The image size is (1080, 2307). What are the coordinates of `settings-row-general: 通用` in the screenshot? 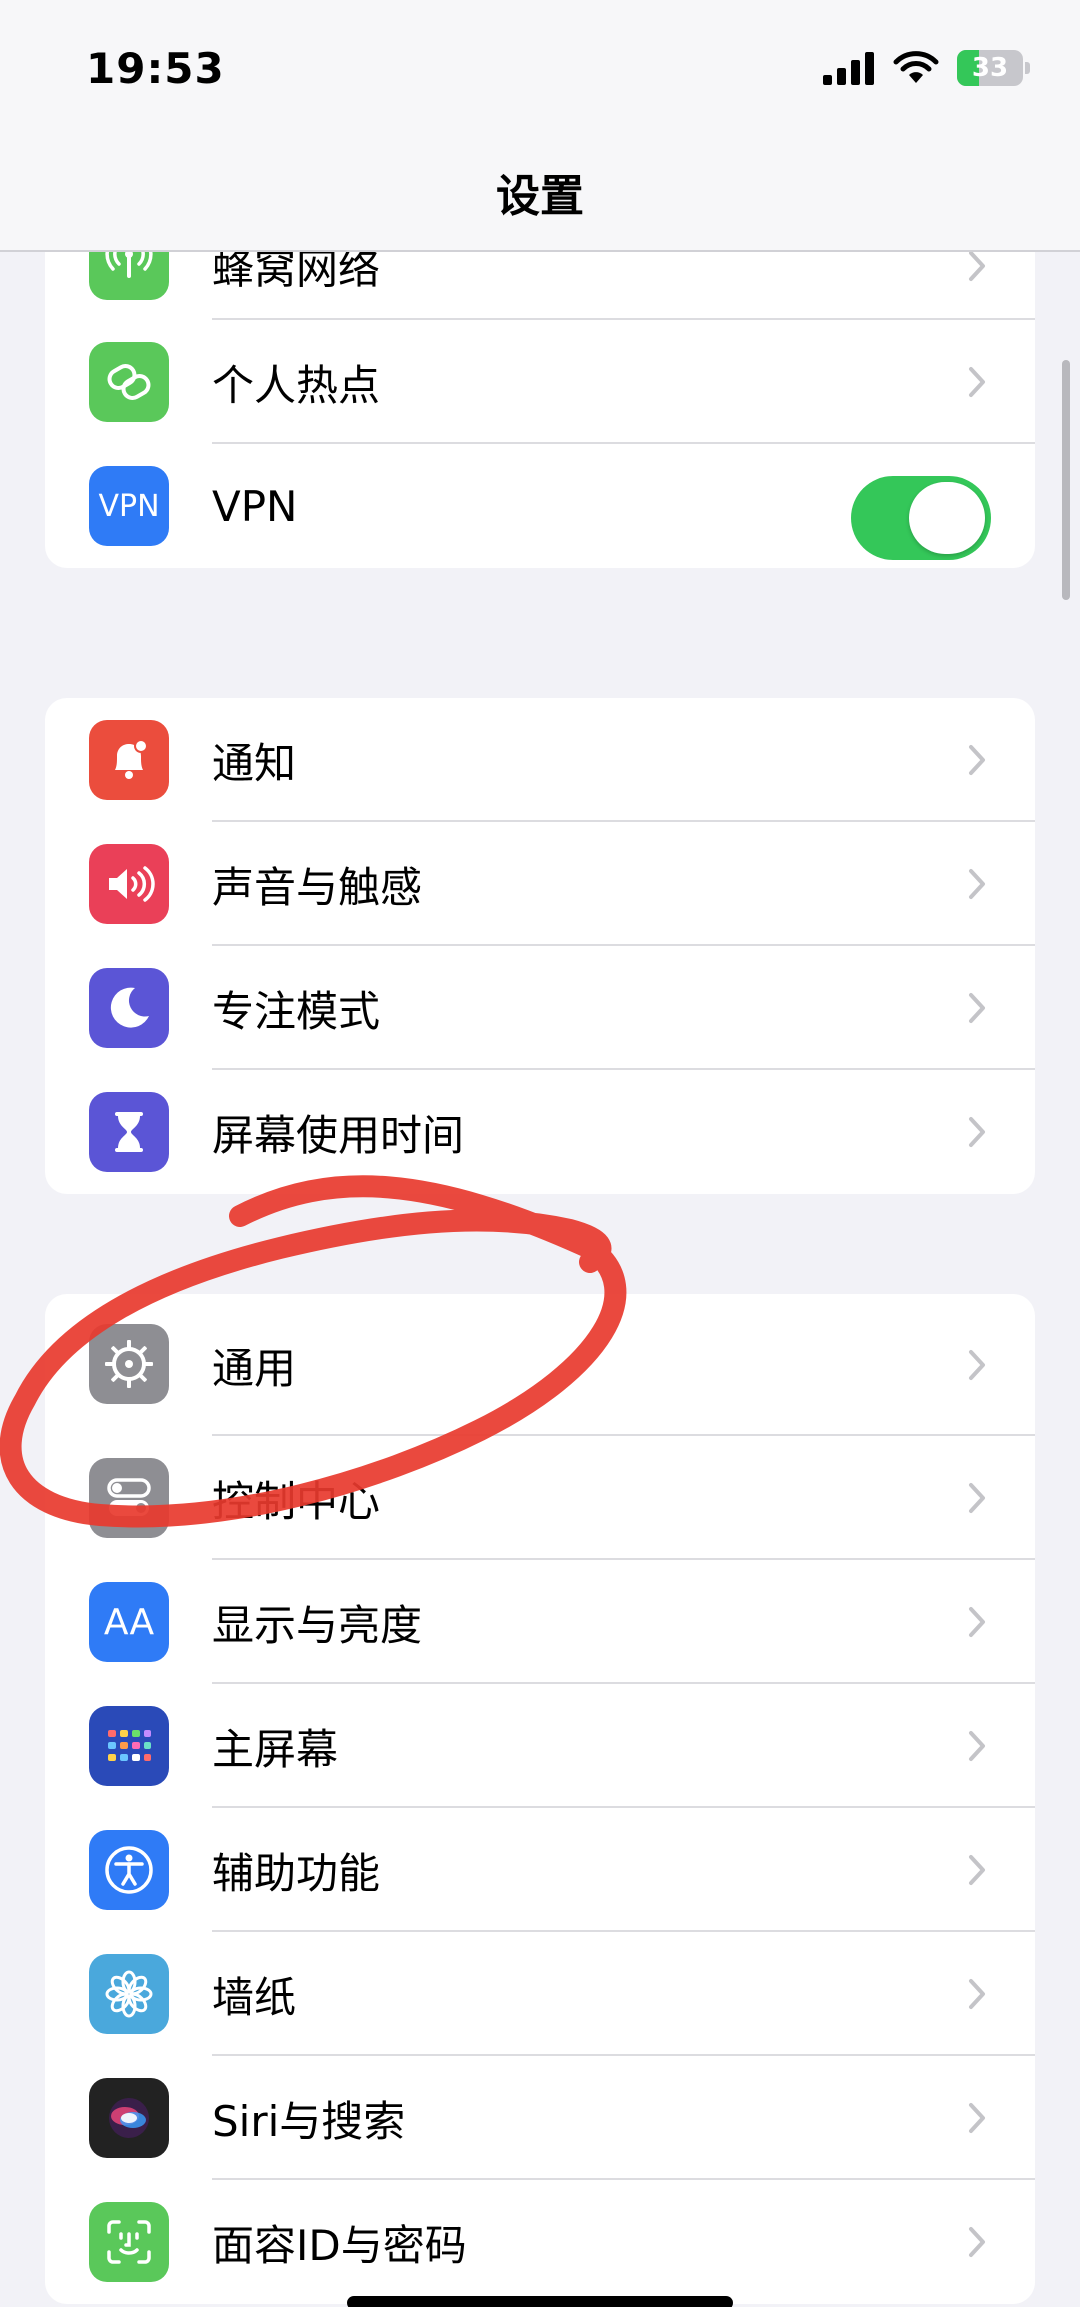 It's located at (540, 1365).